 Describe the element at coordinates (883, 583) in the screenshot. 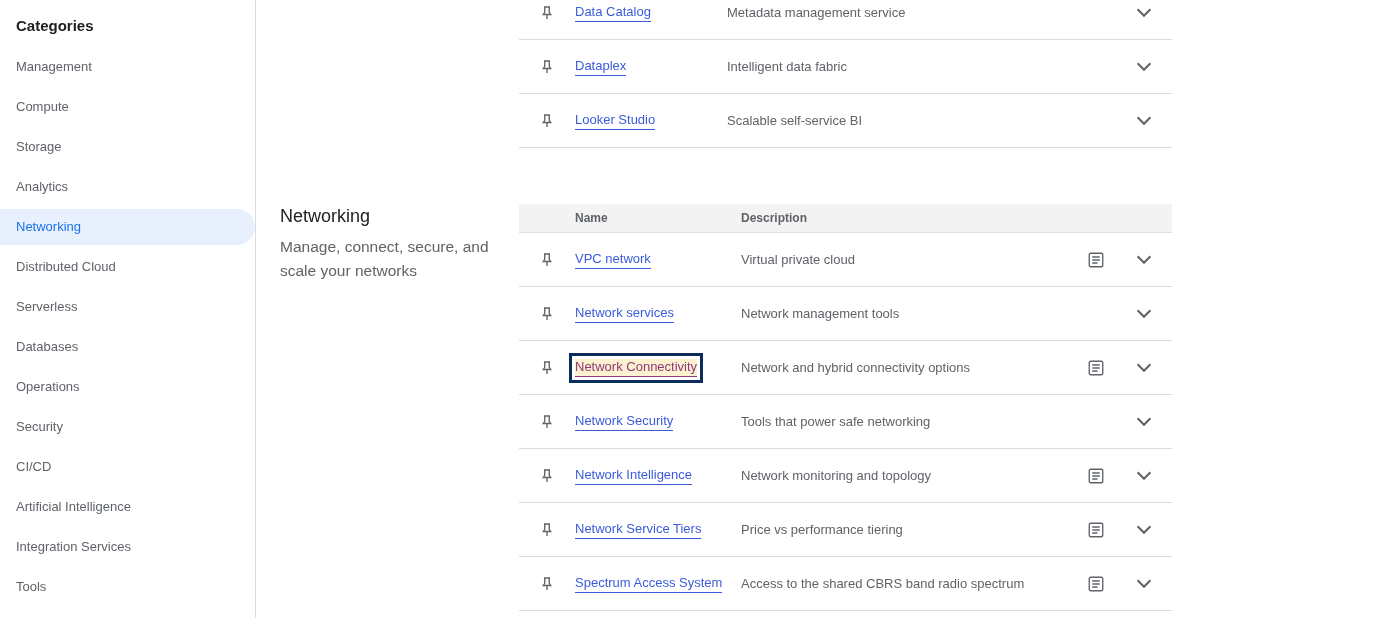

I see `service-description: Access to the shared CBRS band radio spectrum` at that location.